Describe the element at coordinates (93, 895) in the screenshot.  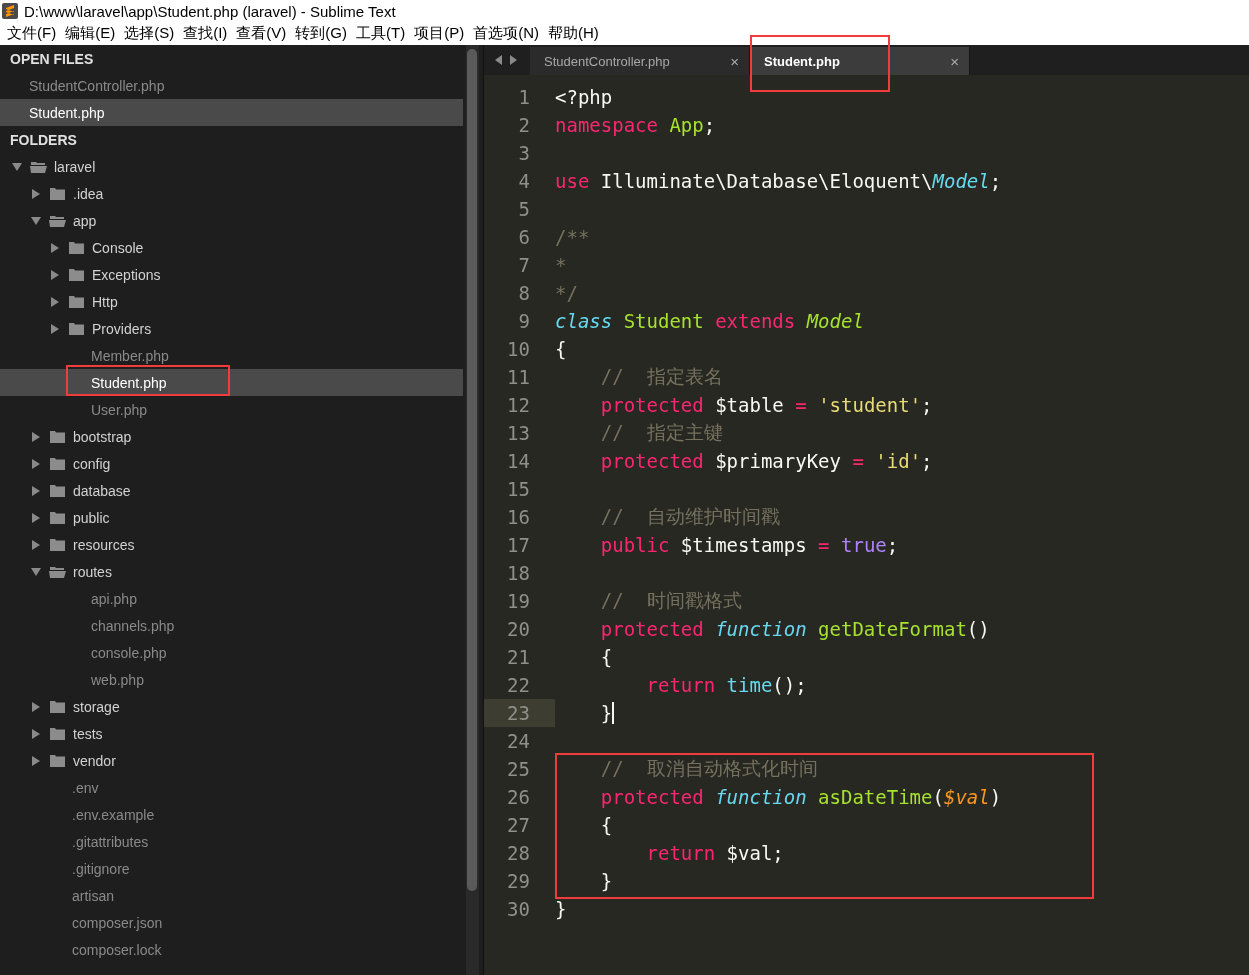
I see `file-name: artisan` at that location.